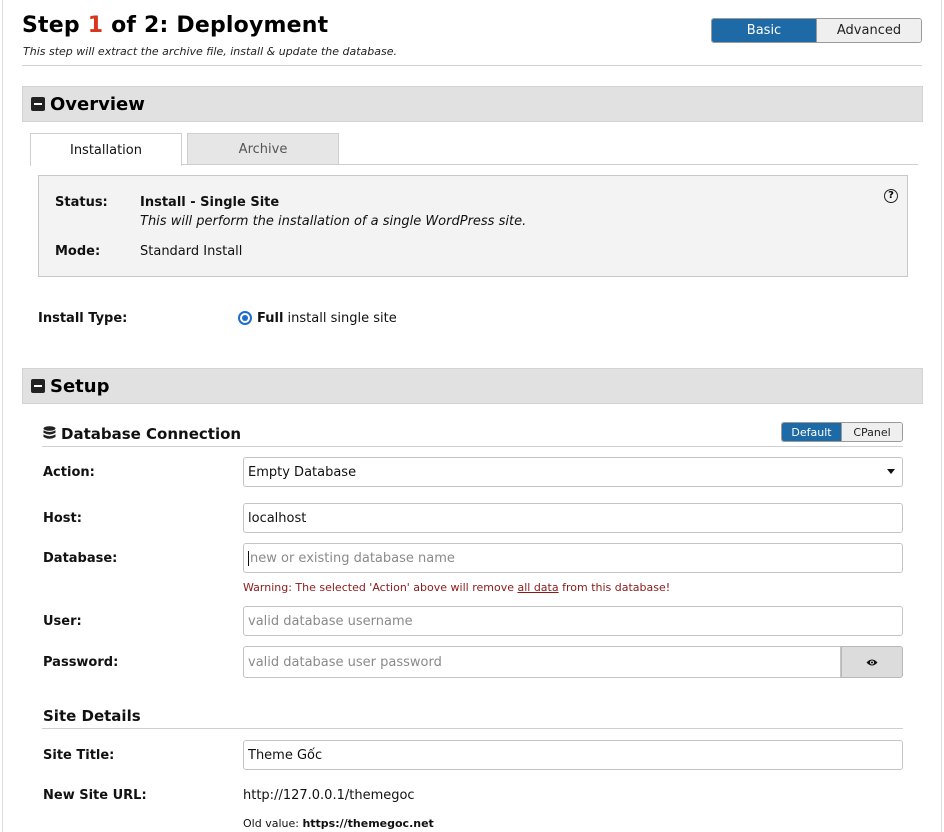  I want to click on text-cursor, so click(248, 558).